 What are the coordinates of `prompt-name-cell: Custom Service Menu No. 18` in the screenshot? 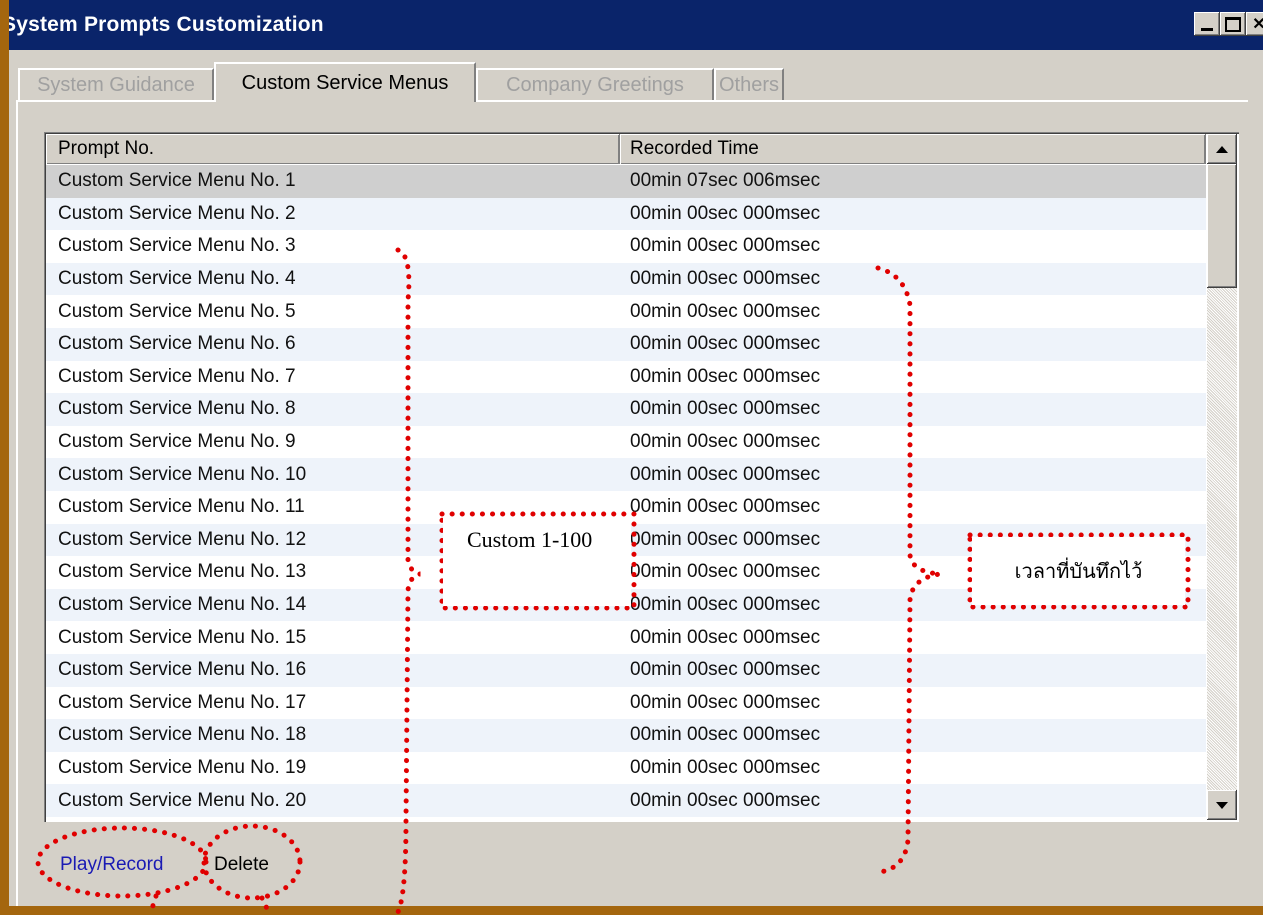 It's located at (182, 735).